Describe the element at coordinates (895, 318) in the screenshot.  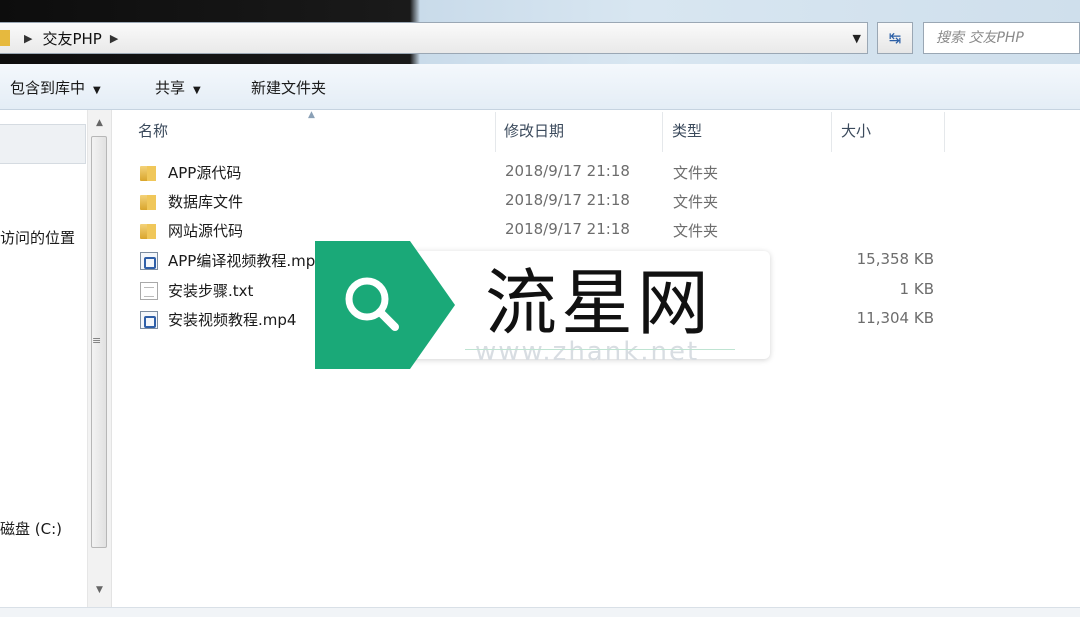
I see `file-size: 11,304 KB` at that location.